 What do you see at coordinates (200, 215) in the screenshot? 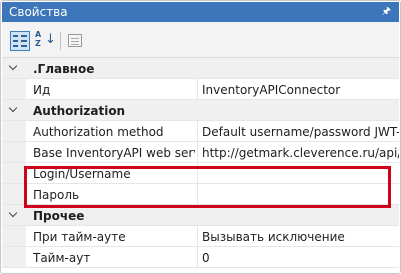
I see `category-row-misc: Прочее` at bounding box center [200, 215].